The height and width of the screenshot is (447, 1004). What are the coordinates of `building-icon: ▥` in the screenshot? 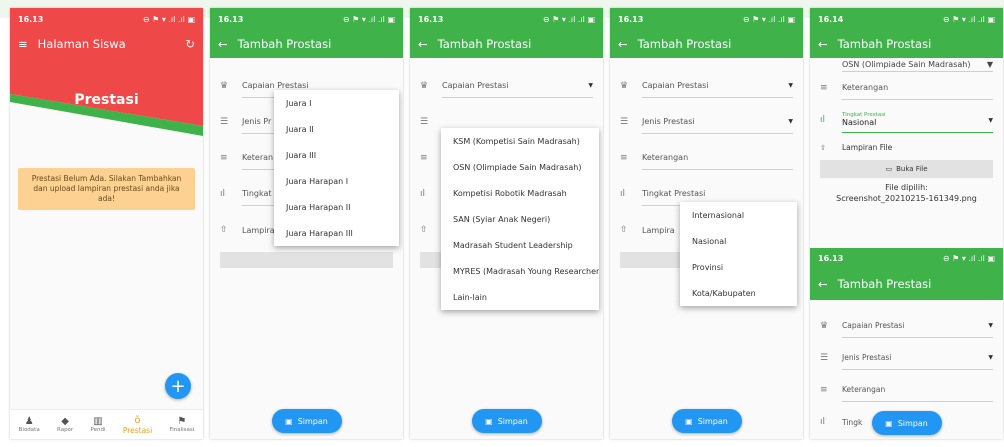 It's located at (98, 421).